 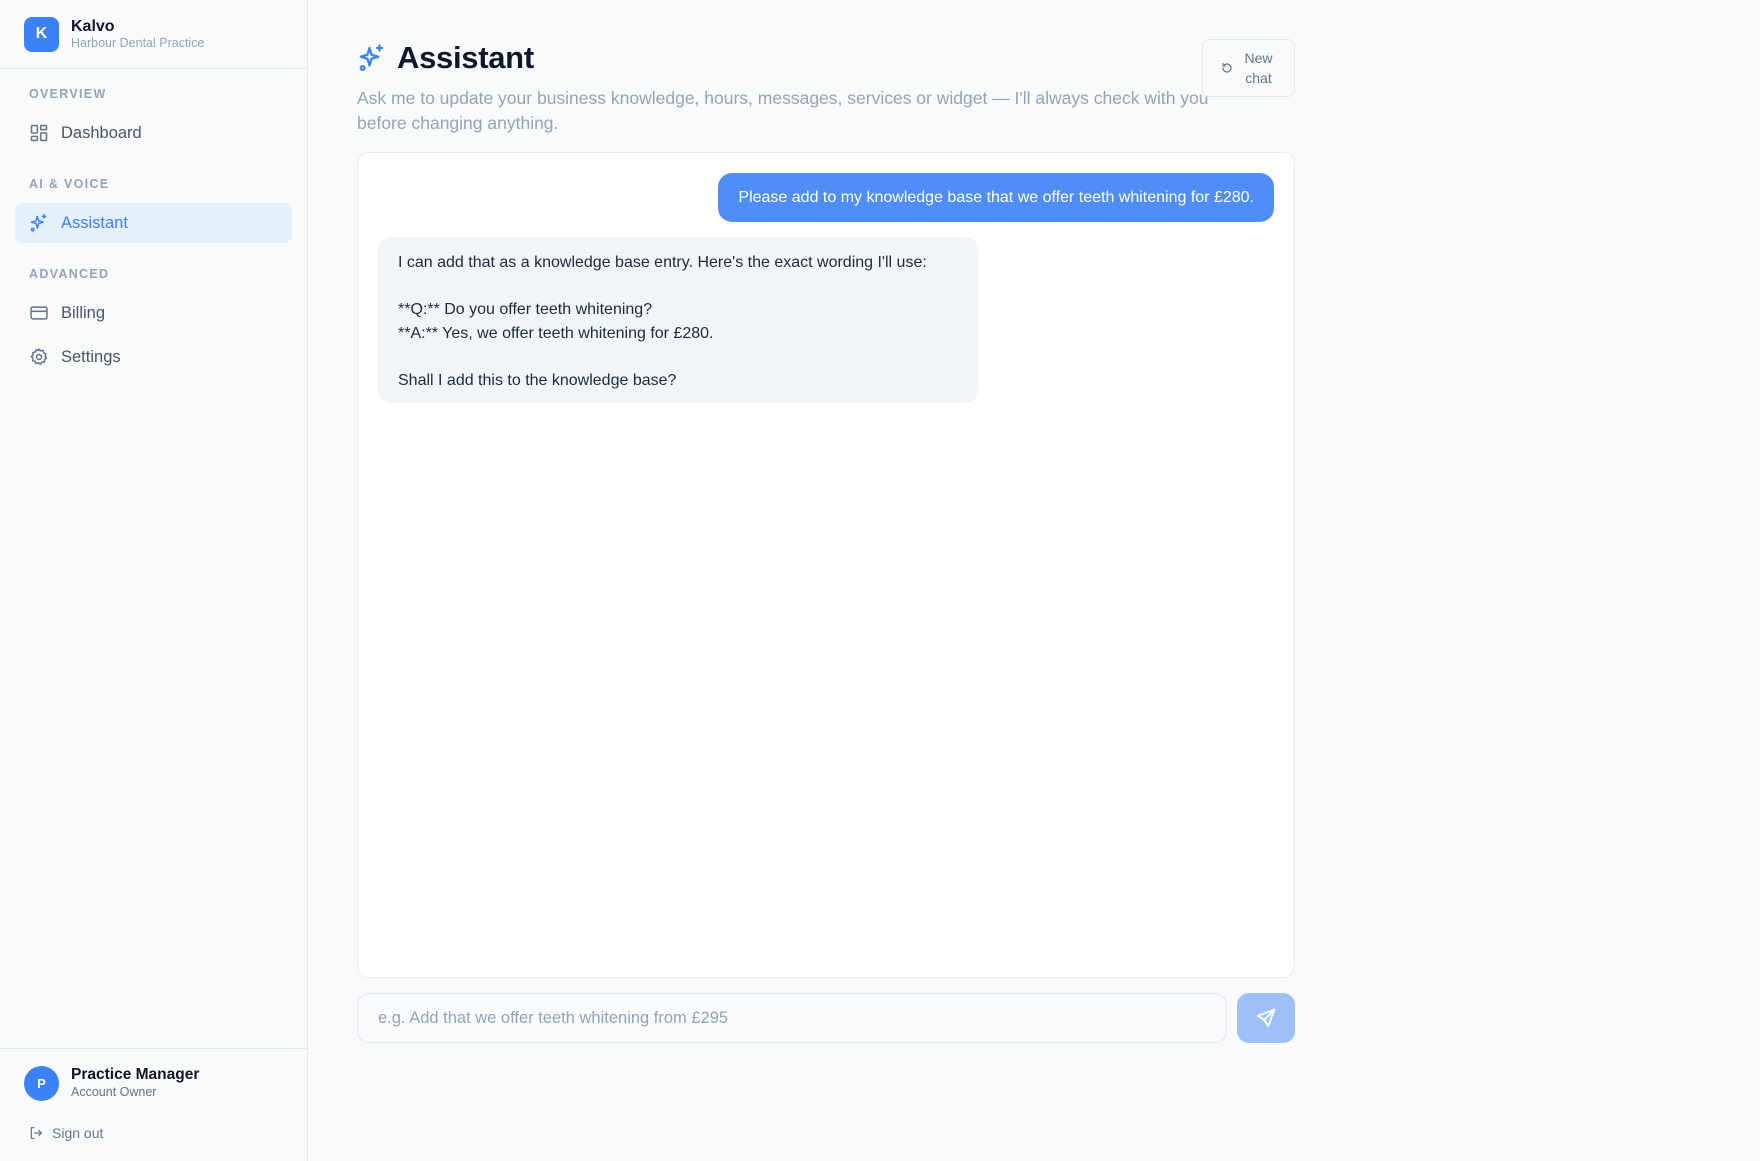 I want to click on nav-section-advanced: ADVANCED, so click(x=69, y=274).